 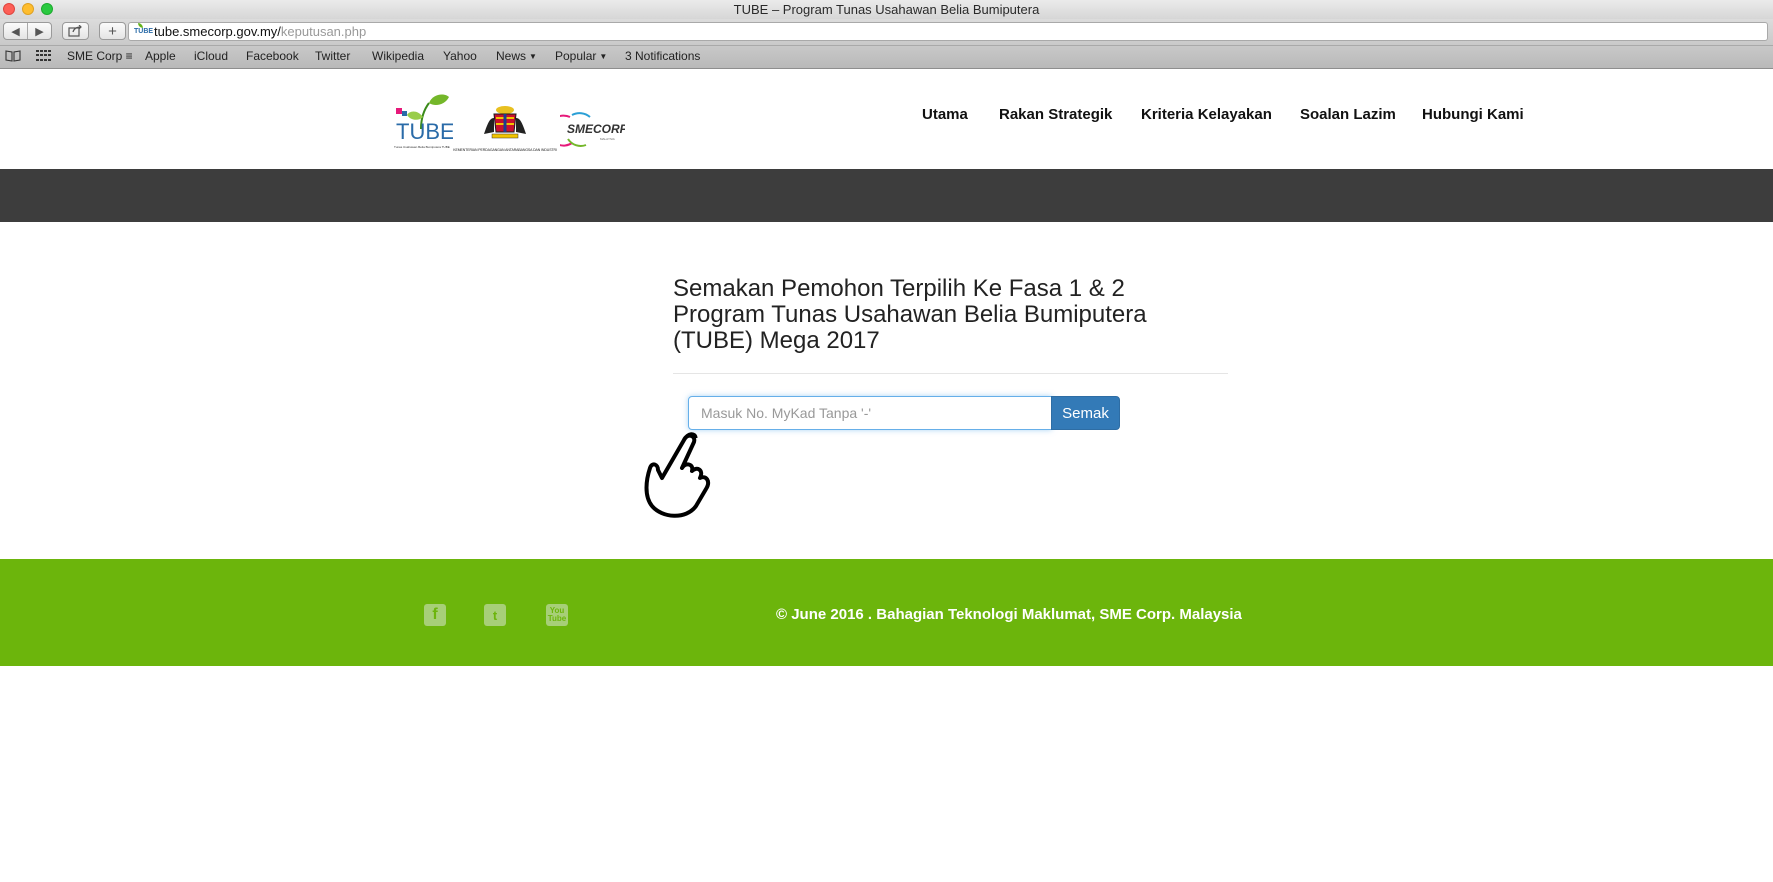 What do you see at coordinates (217, 31) in the screenshot?
I see `url-domain: tube.smecorp.gov.my/` at bounding box center [217, 31].